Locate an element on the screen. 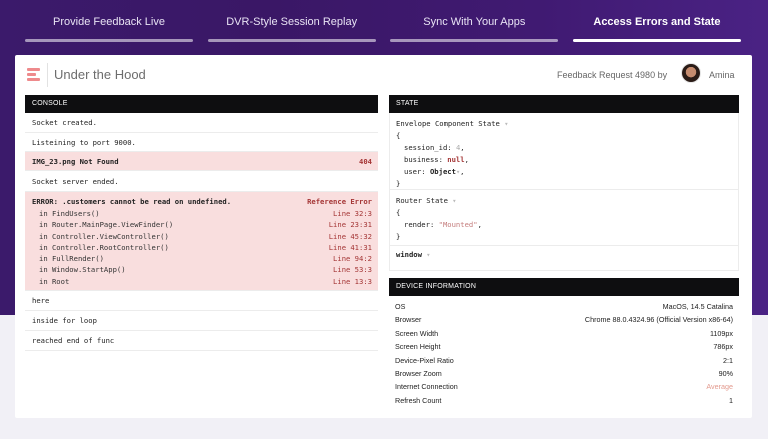 Image resolution: width=768 pixels, height=439 pixels. stack-frame: in Window.StartApp() Line 53:3 is located at coordinates (202, 269).